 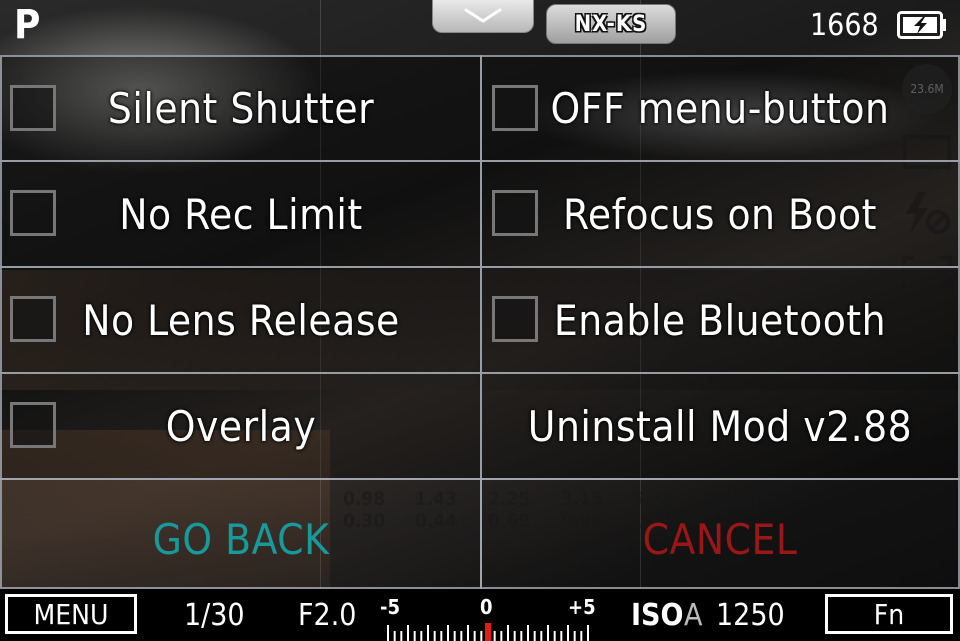 I want to click on exposure-scale, so click(x=488, y=632).